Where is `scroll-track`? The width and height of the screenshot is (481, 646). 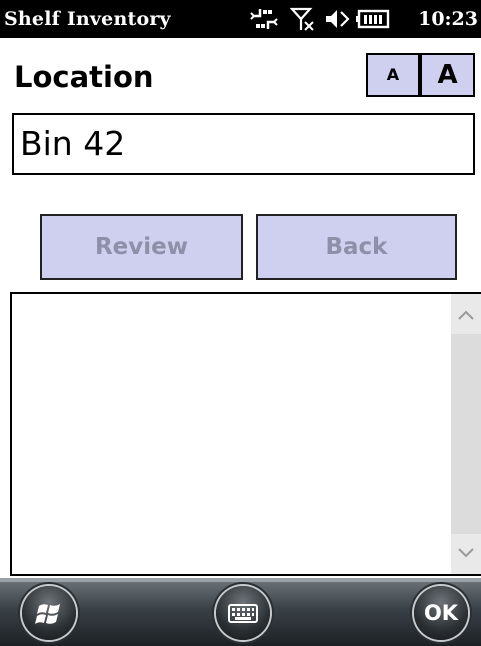
scroll-track is located at coordinates (466, 434).